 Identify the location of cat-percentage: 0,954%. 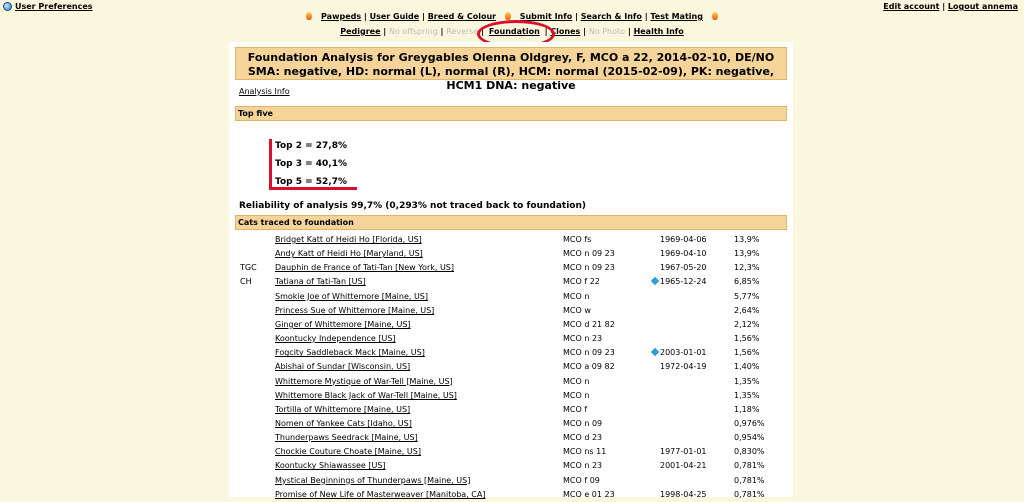
(749, 438).